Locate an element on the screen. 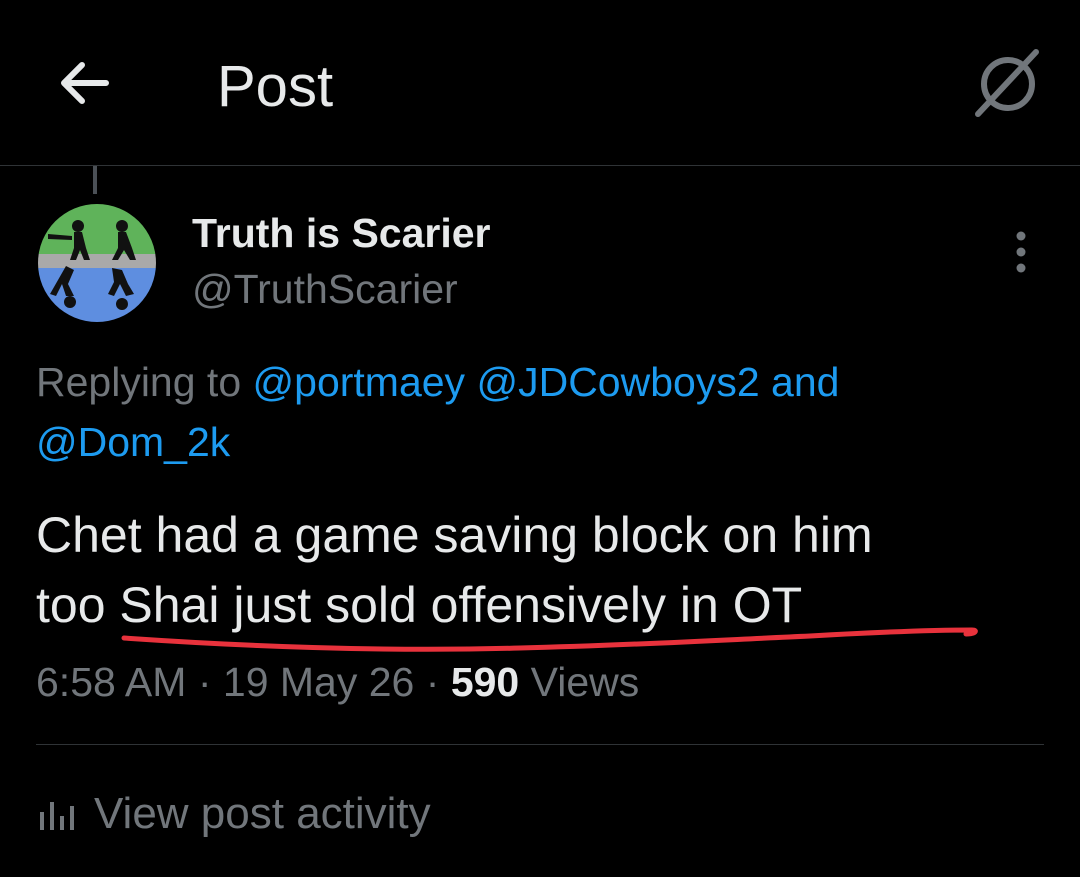 This screenshot has width=1080, height=877. view-post-activity-button: View post activity is located at coordinates (233, 814).